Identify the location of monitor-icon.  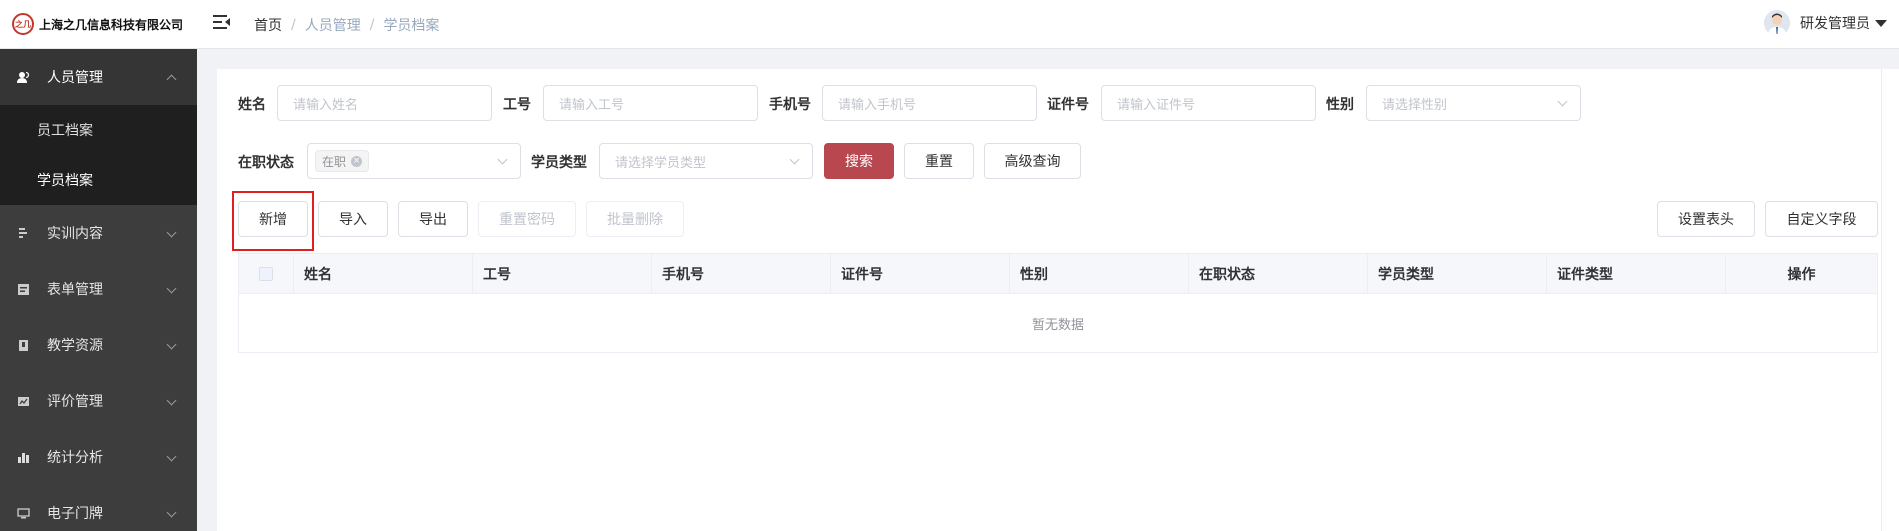
(23, 513).